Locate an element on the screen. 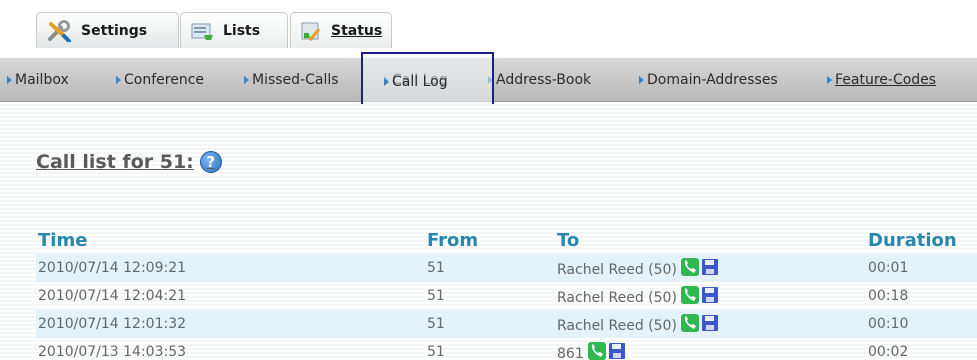  cell-to-text: 861 is located at coordinates (570, 353).